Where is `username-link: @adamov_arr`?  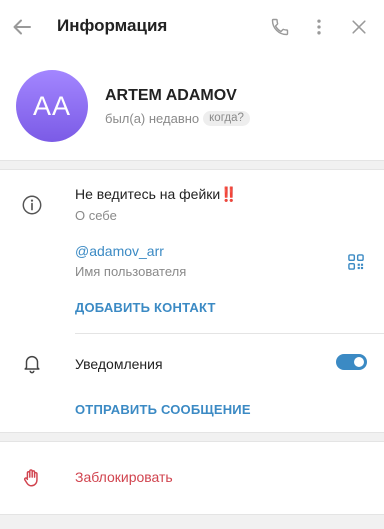
username-link: @adamov_arr is located at coordinates (119, 251).